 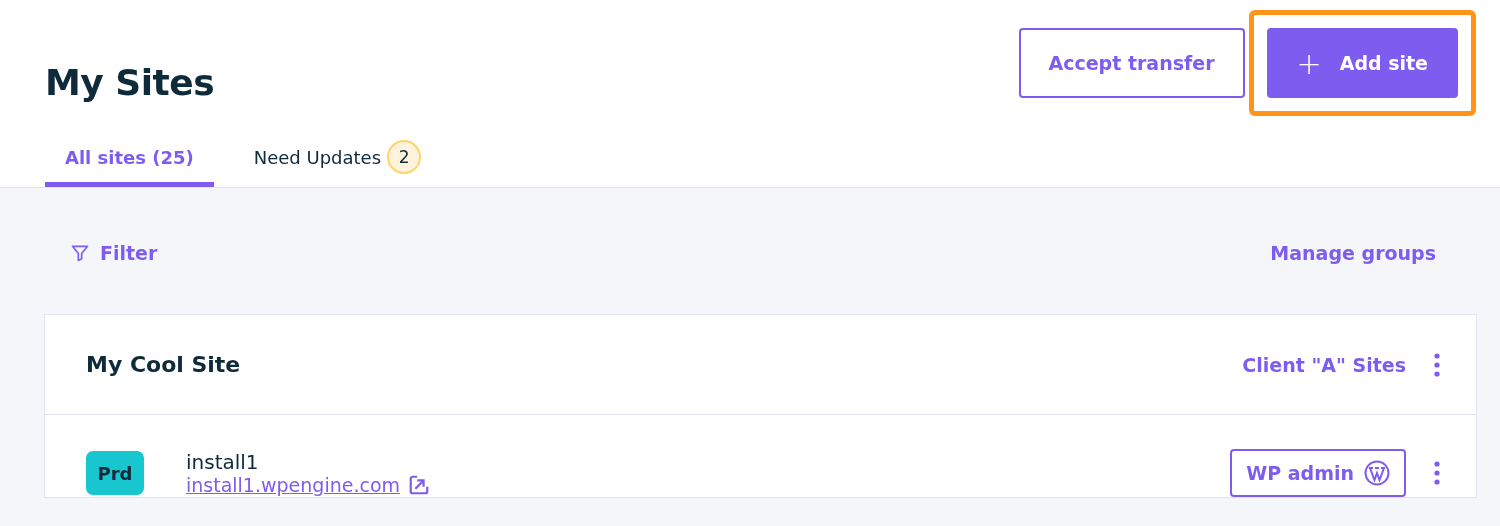 What do you see at coordinates (1377, 473) in the screenshot?
I see `wordpress-icon` at bounding box center [1377, 473].